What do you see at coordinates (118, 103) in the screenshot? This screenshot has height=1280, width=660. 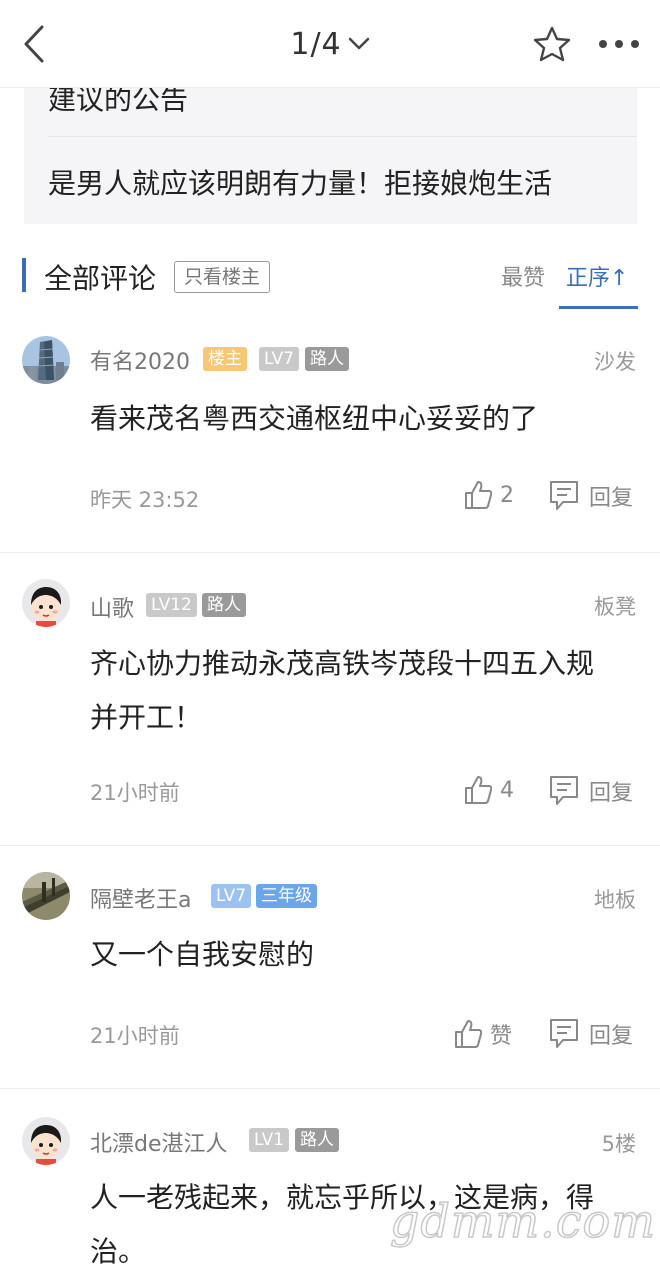 I see `related-post-1: 建议的公告` at bounding box center [118, 103].